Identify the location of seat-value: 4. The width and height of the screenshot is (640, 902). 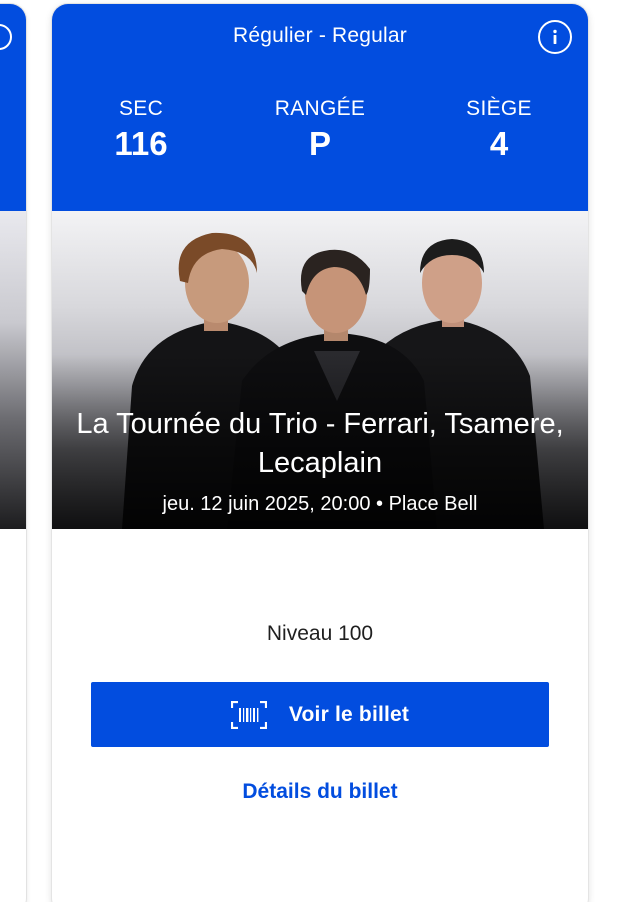
(499, 143).